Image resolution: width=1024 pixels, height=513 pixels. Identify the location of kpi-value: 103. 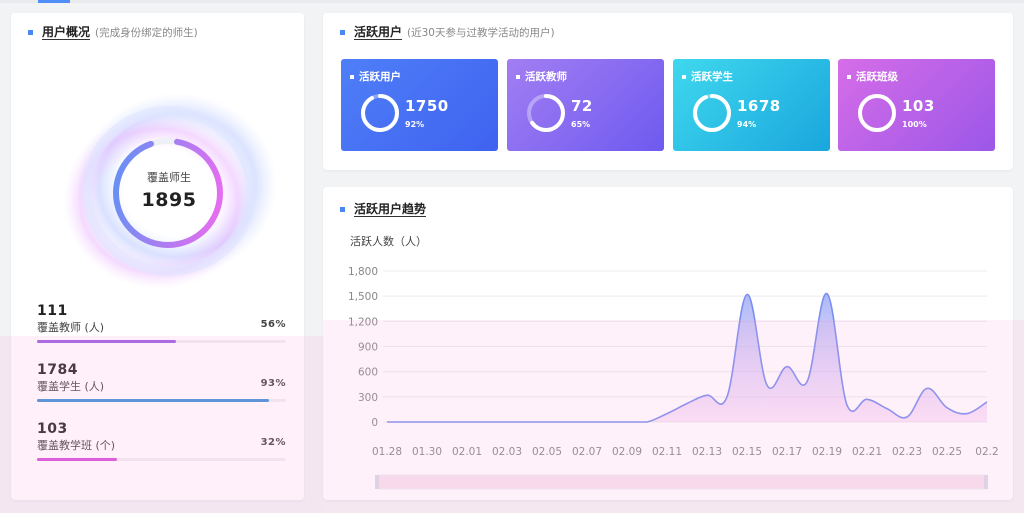
(918, 106).